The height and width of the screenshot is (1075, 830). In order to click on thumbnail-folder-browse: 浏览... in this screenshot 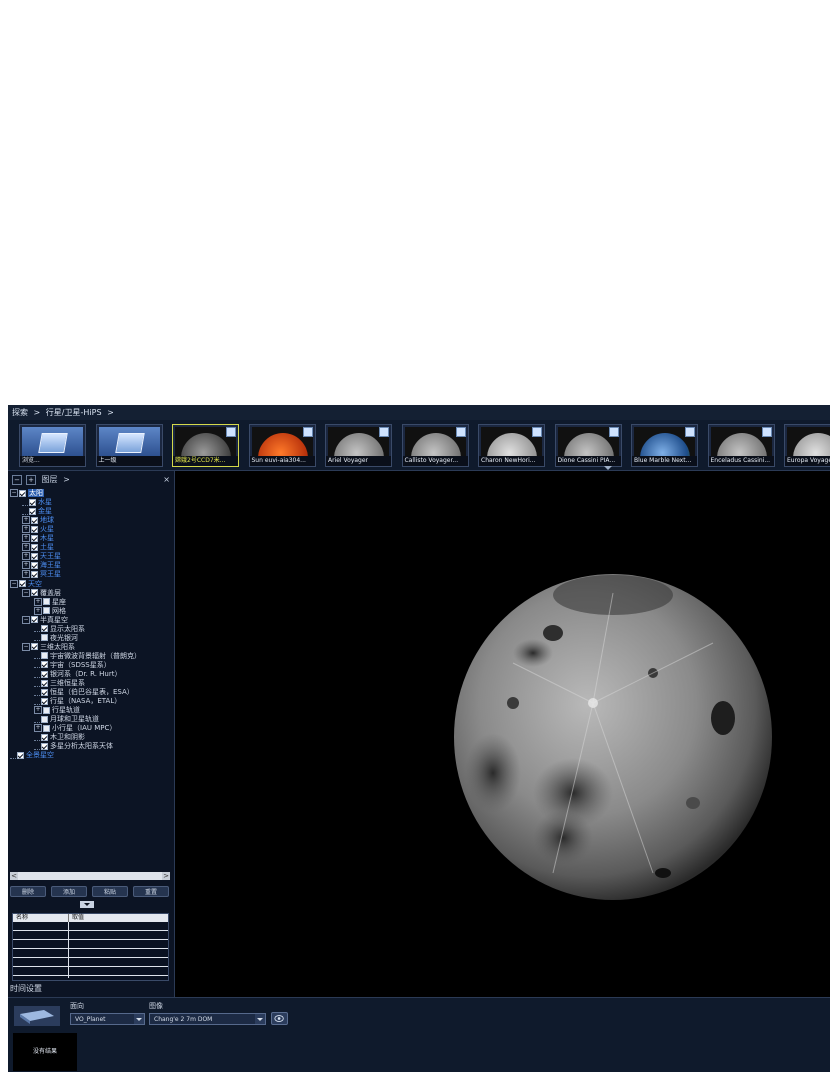, I will do `click(52, 445)`.